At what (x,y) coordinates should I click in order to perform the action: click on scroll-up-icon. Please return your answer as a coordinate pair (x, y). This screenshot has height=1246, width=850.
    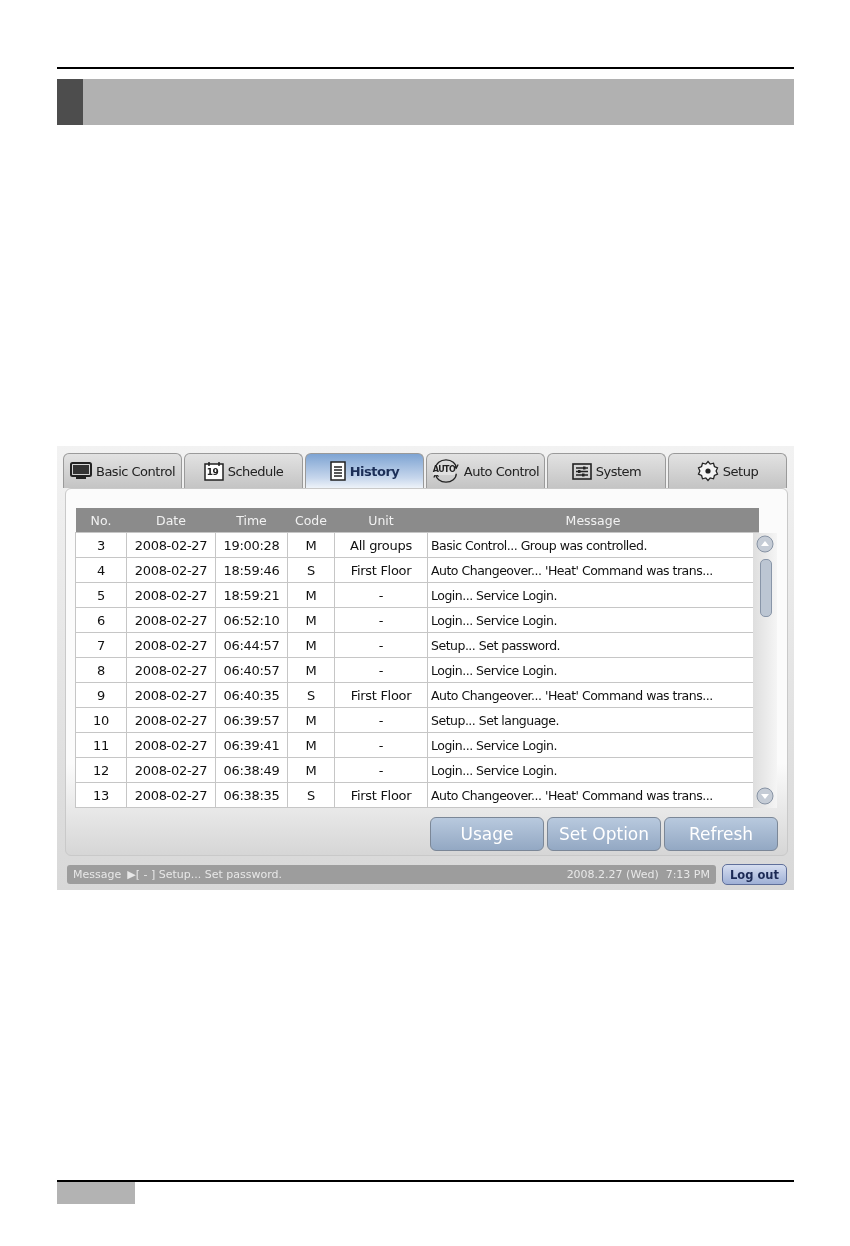
    Looking at the image, I should click on (765, 544).